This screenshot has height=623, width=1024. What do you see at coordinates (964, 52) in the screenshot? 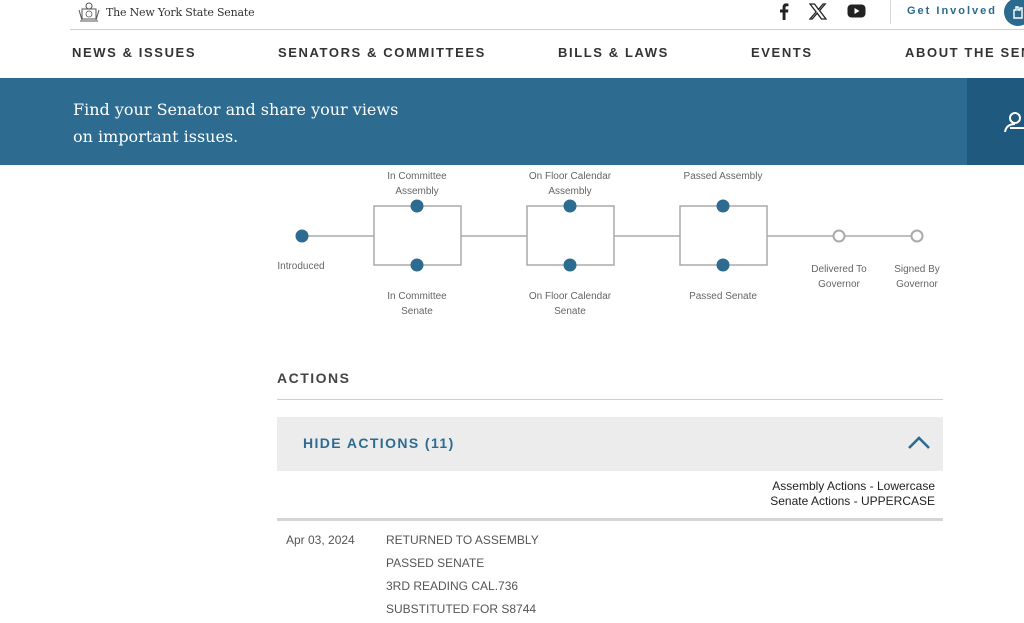
I see `nav-about-senate: ABOUT THE SENA` at bounding box center [964, 52].